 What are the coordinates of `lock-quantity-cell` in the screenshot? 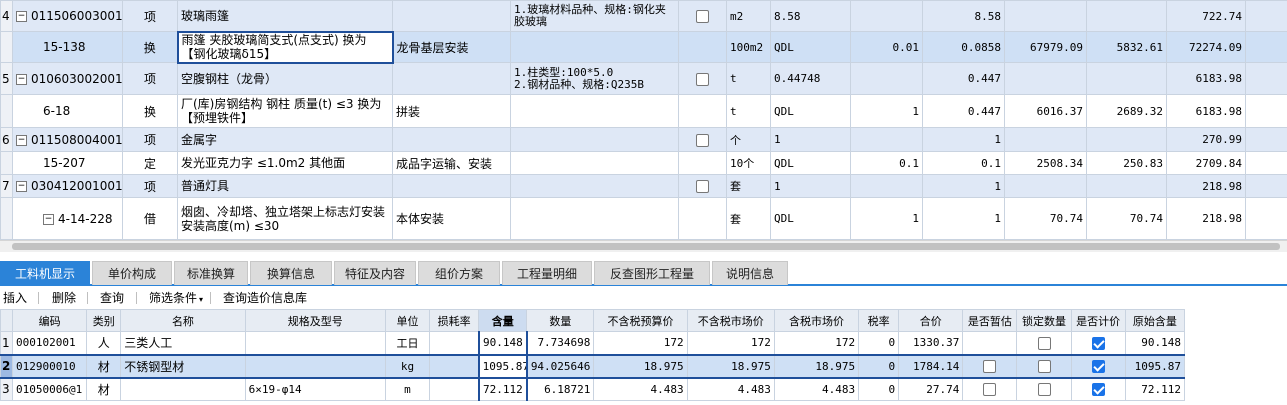 It's located at (1044, 389).